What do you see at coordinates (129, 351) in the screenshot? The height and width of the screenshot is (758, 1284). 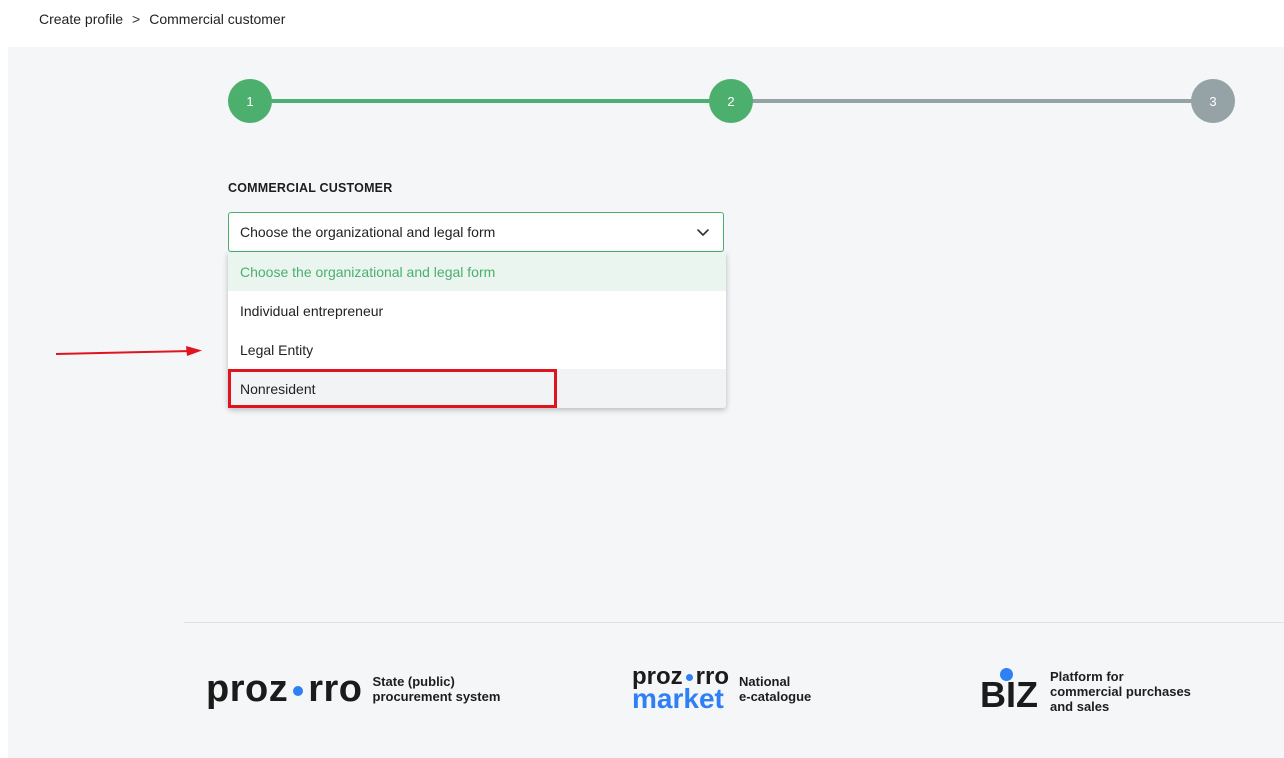 I see `annotation-arrow-icon` at bounding box center [129, 351].